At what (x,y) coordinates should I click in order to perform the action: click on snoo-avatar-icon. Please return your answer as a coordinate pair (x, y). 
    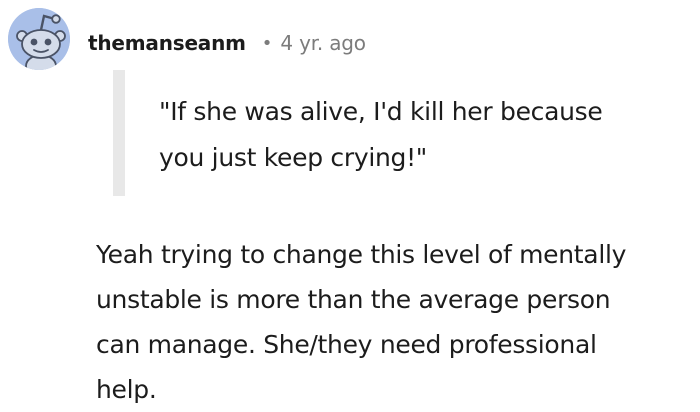
    Looking at the image, I should click on (39, 39).